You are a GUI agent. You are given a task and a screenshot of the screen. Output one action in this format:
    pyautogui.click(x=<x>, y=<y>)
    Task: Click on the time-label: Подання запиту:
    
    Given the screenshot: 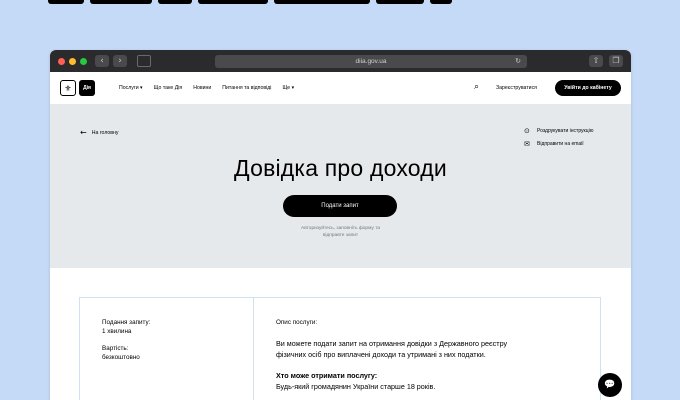 What is the action you would take?
    pyautogui.click(x=126, y=322)
    